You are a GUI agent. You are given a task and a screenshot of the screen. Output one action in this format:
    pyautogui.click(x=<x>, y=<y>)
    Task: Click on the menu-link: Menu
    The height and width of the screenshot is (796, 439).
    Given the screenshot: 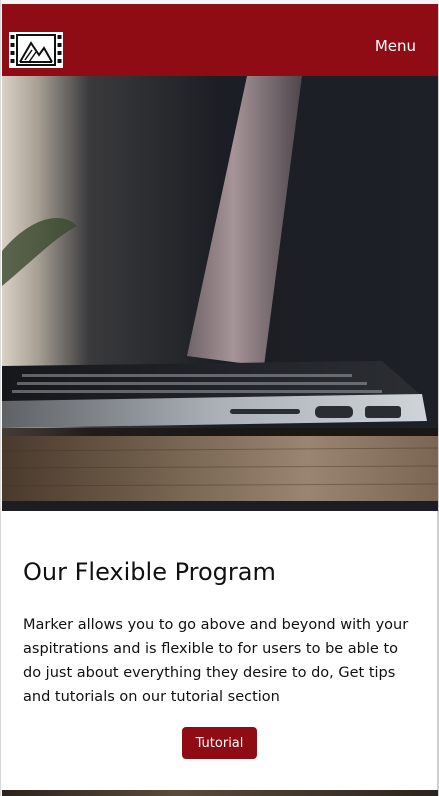 What is the action you would take?
    pyautogui.click(x=395, y=46)
    